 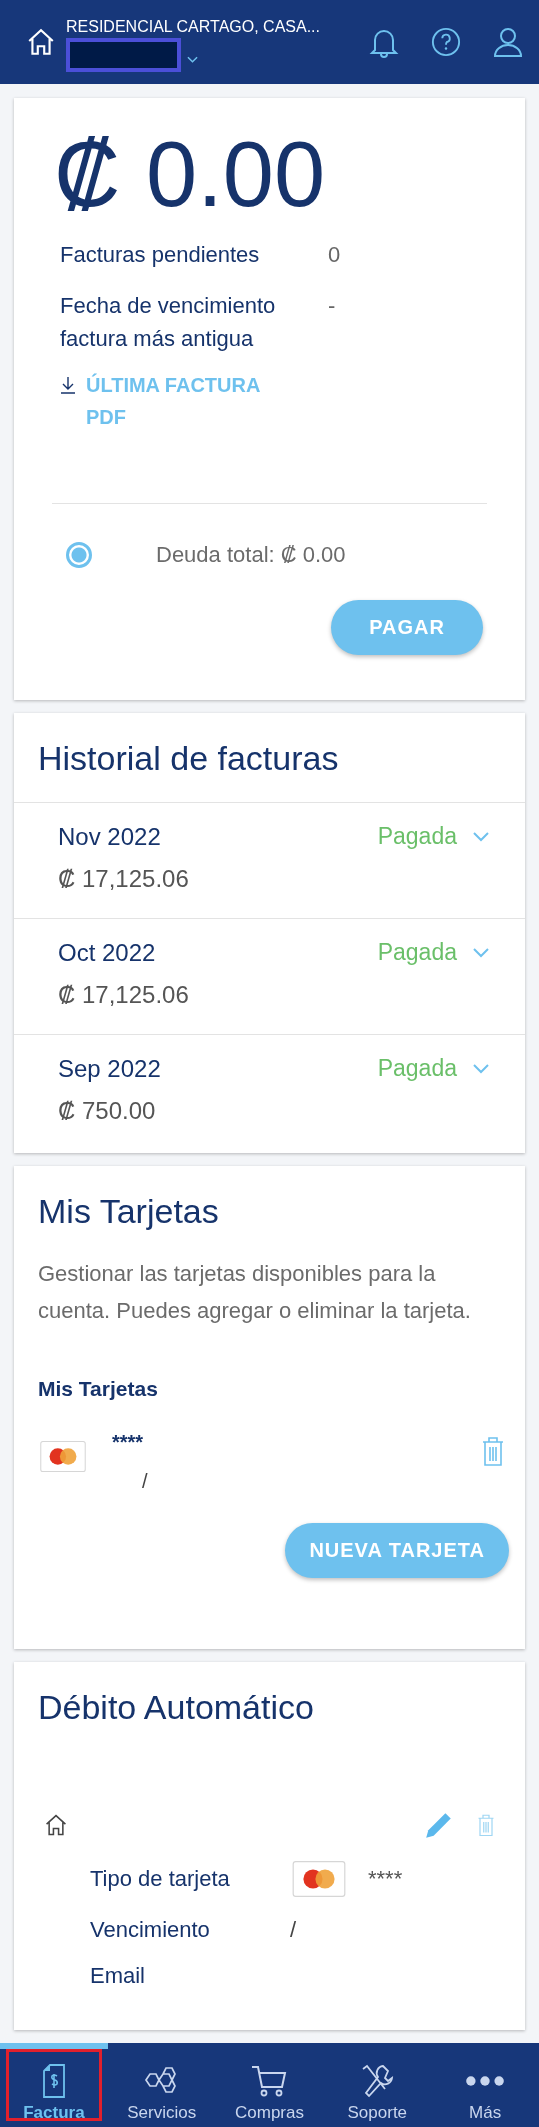 What do you see at coordinates (269, 2085) in the screenshot?
I see `nav-tab: Compras` at bounding box center [269, 2085].